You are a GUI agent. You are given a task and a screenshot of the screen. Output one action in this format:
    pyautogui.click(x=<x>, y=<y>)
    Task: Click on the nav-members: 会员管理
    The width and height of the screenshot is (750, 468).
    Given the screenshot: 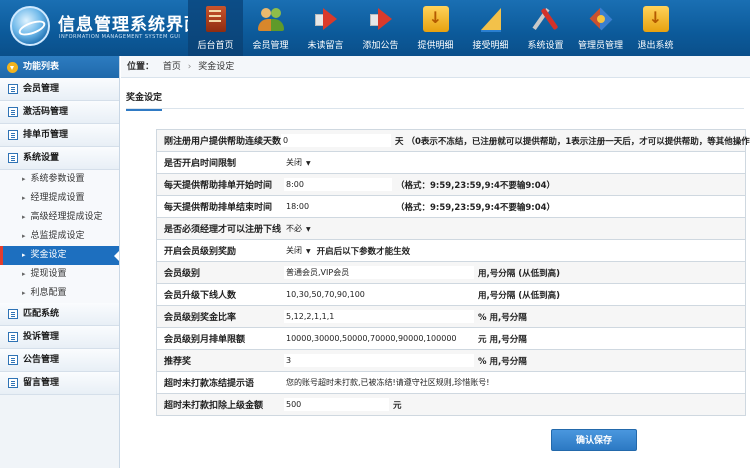 What is the action you would take?
    pyautogui.click(x=270, y=28)
    